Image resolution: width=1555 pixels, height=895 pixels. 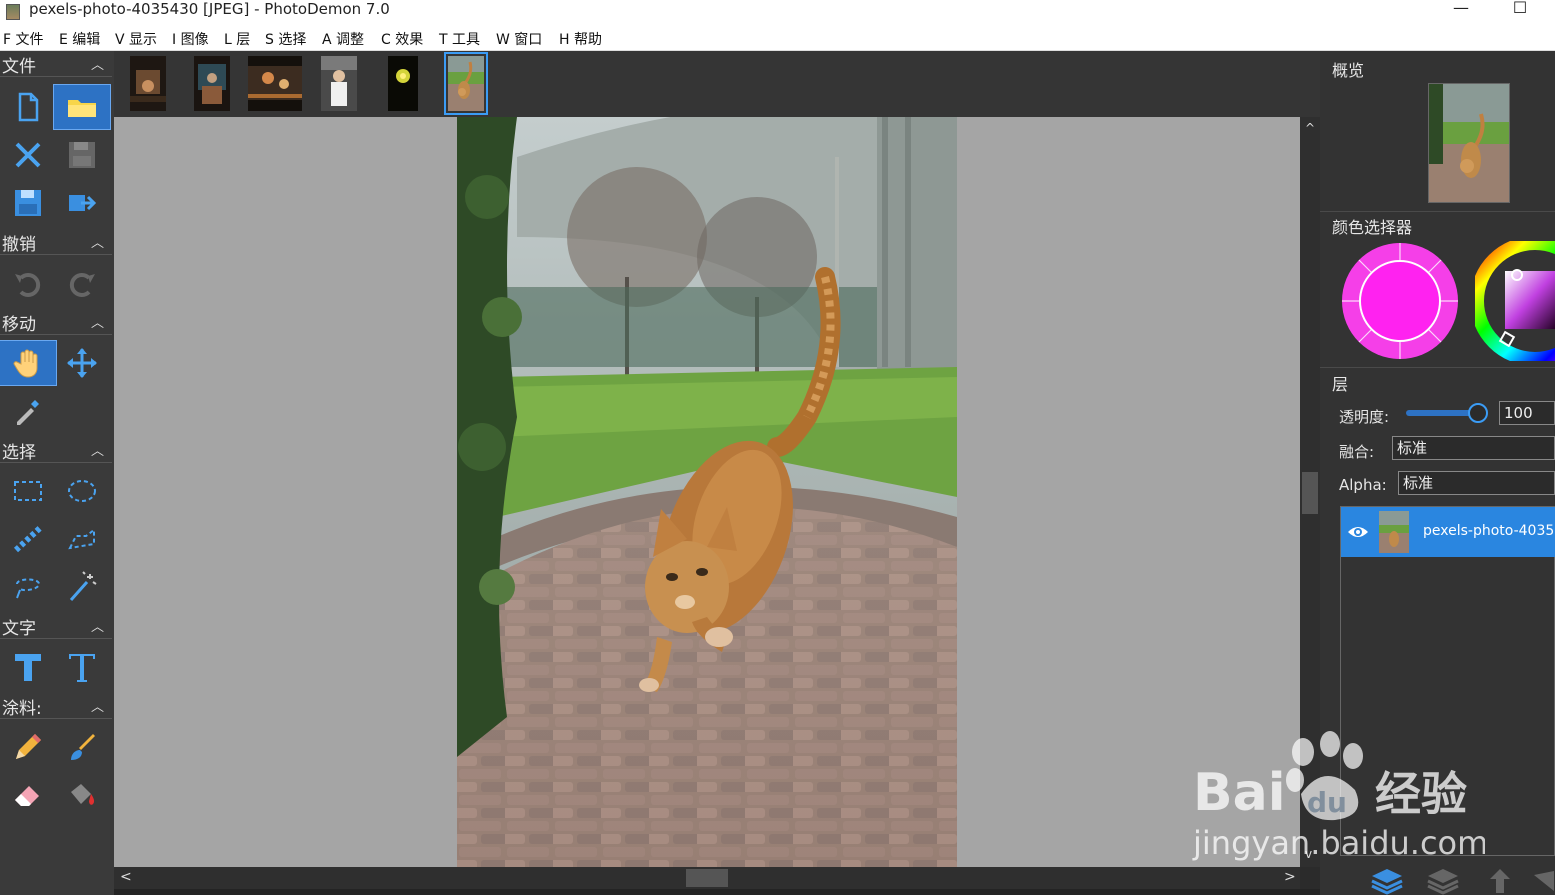 What do you see at coordinates (82, 587) in the screenshot?
I see `magic-wand-button` at bounding box center [82, 587].